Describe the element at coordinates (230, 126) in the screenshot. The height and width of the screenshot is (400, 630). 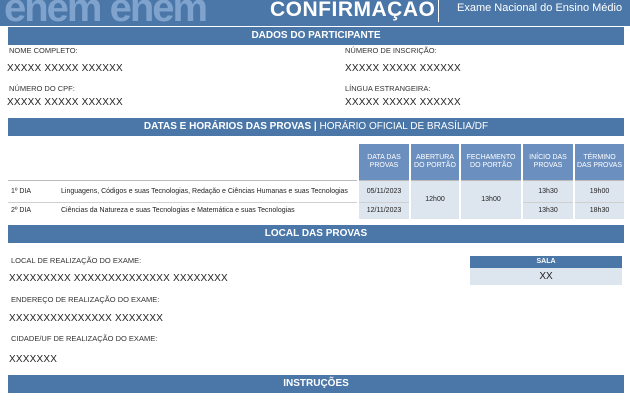
I see `section-provas-title: DATAS E HORÁRIOS DAS PROVAS |` at that location.